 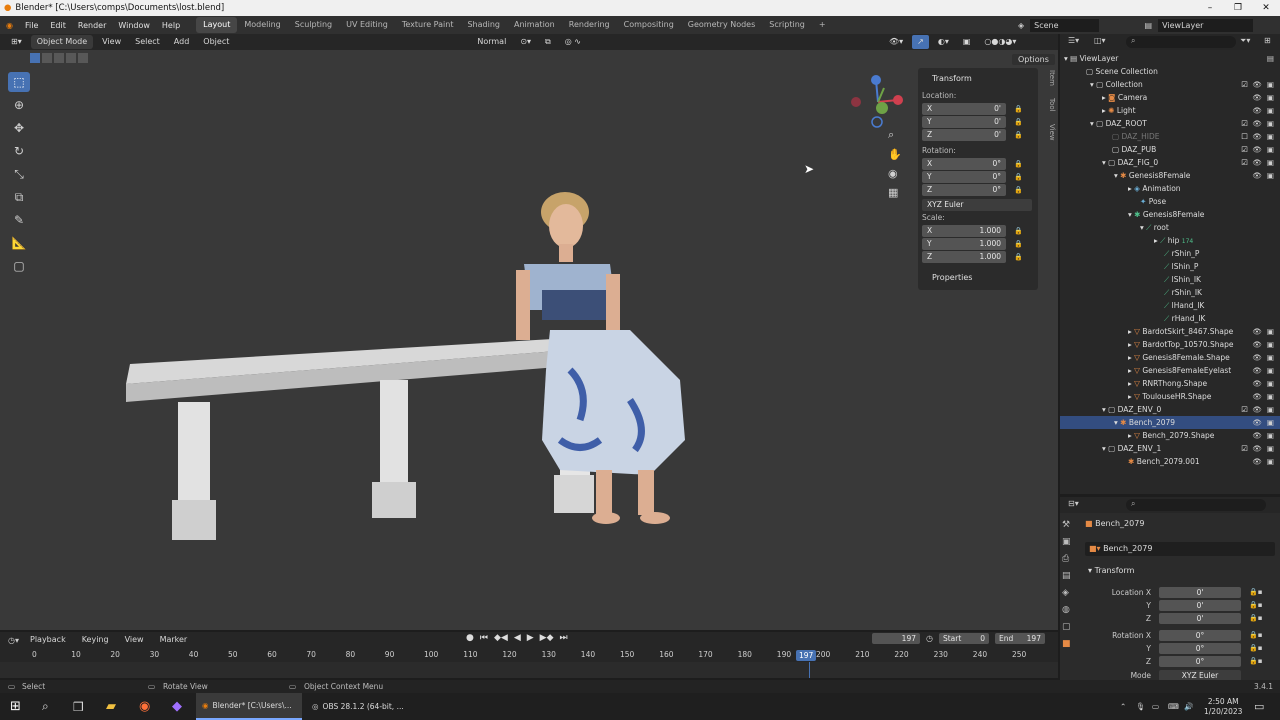 What do you see at coordinates (1170, 448) in the screenshot?
I see `list-item: ▾ ▢ DAZ_ENV_1 ☑ 👁 ▣` at bounding box center [1170, 448].